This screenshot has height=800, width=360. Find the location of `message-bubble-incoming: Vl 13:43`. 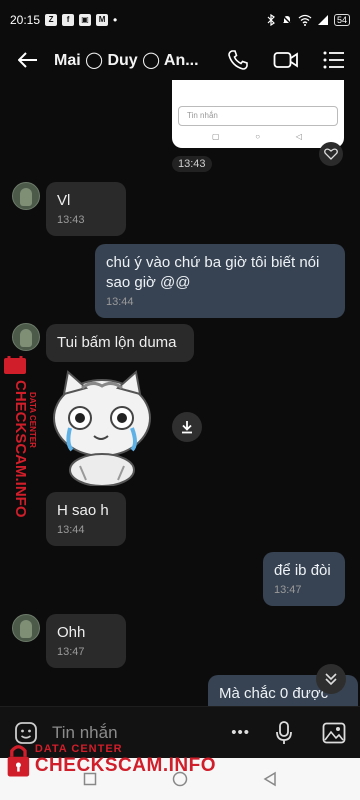

message-bubble-incoming: Vl 13:43 is located at coordinates (86, 209).